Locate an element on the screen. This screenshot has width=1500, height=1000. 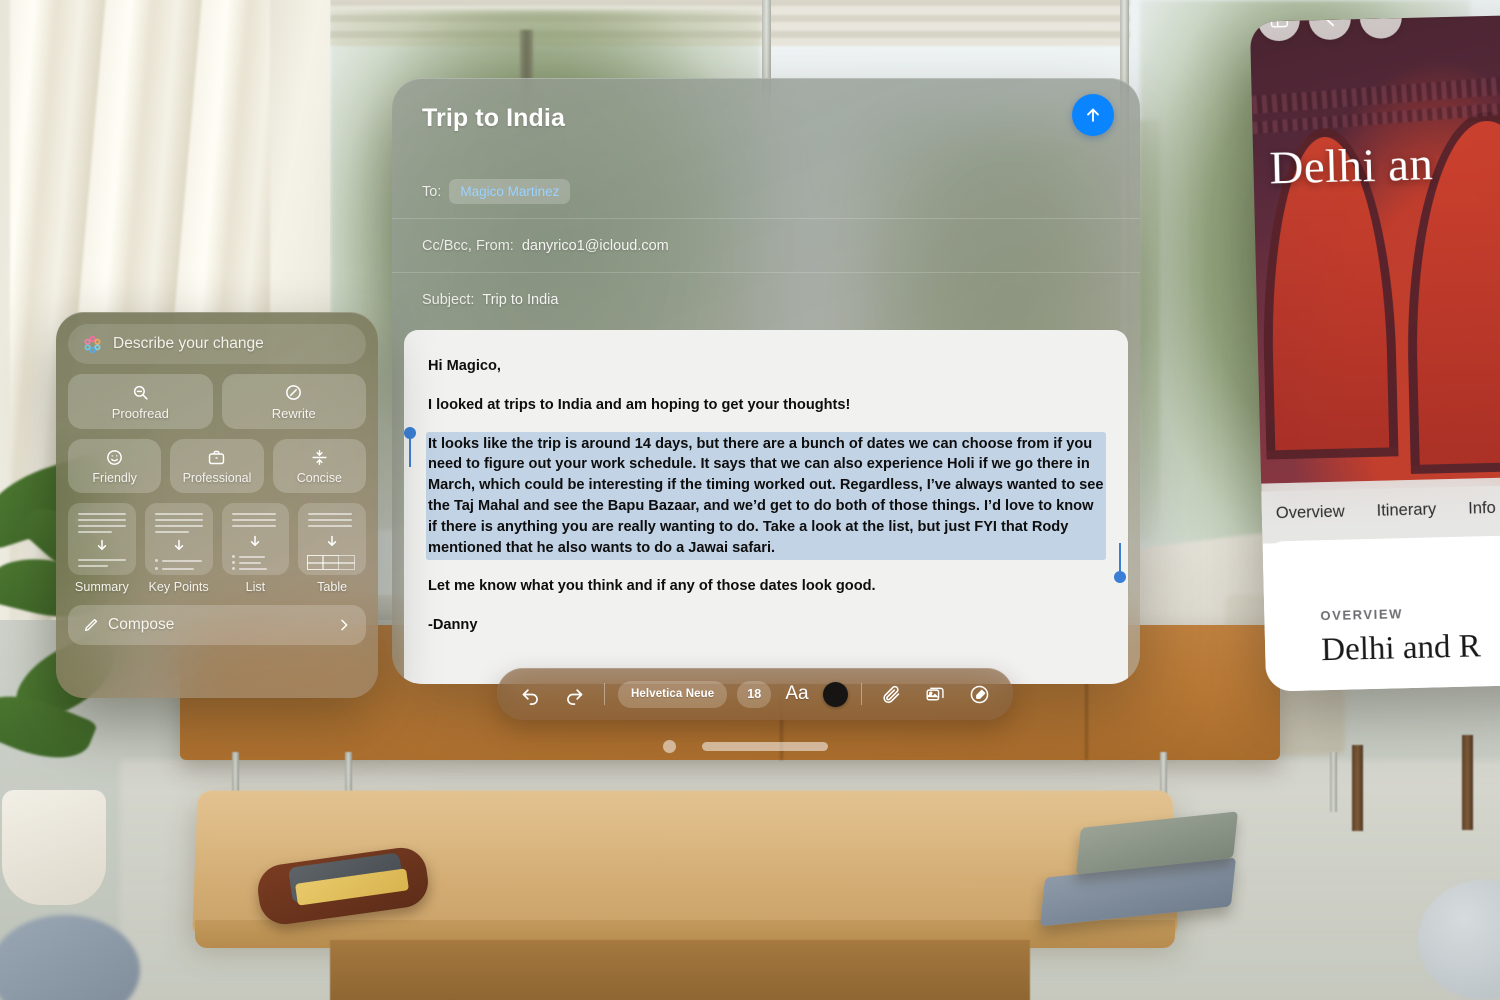
tab-overview: Overview is located at coordinates (1310, 512).